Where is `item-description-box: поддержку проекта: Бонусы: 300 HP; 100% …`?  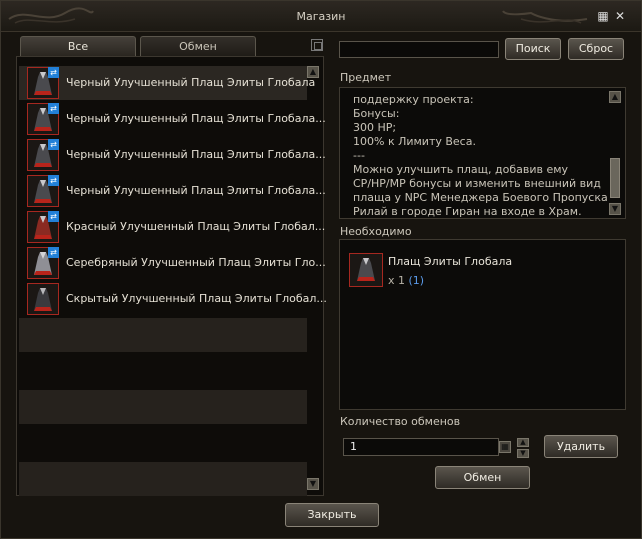
item-description-box: поддержку проекта: Бонусы: 300 HP; 100% … is located at coordinates (482, 153).